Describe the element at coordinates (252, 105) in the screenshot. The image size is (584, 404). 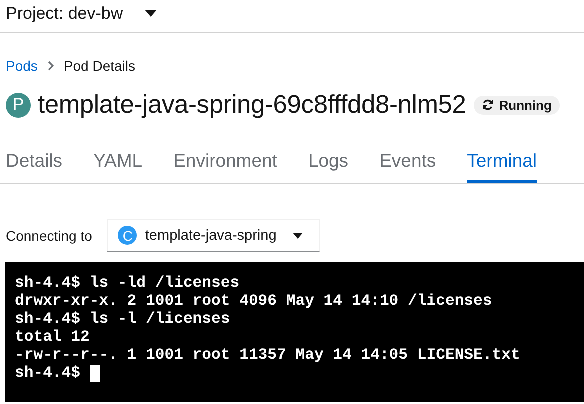
I see `pod-name: template-java-spring-69c8fffdd8-nlm52` at that location.